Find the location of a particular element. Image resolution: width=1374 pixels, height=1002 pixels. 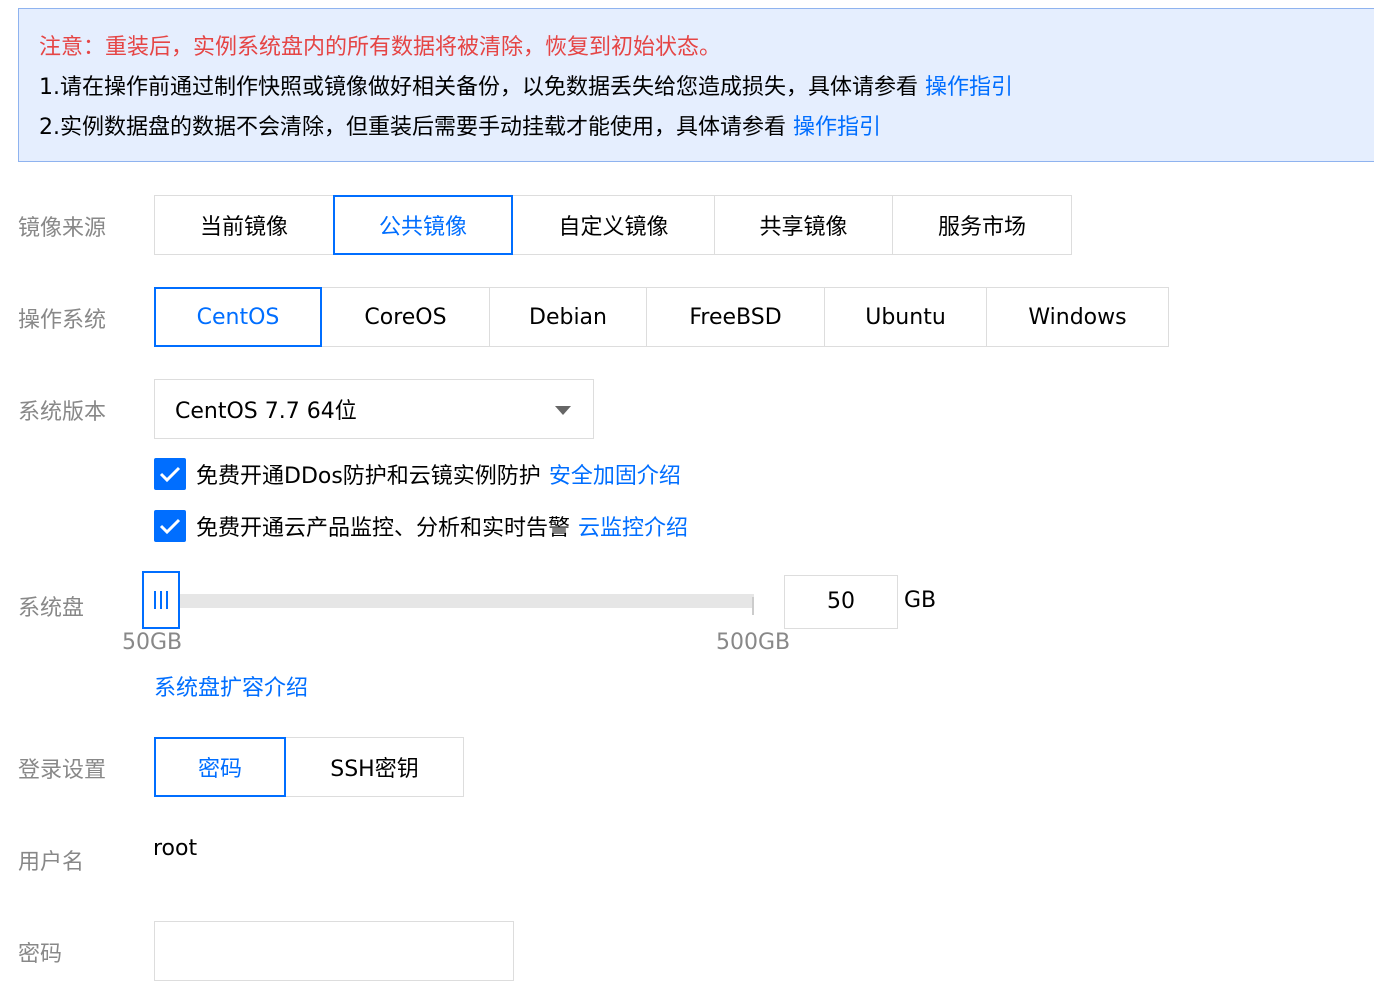

version-select: CentOS 7.7 64位 is located at coordinates (374, 409).